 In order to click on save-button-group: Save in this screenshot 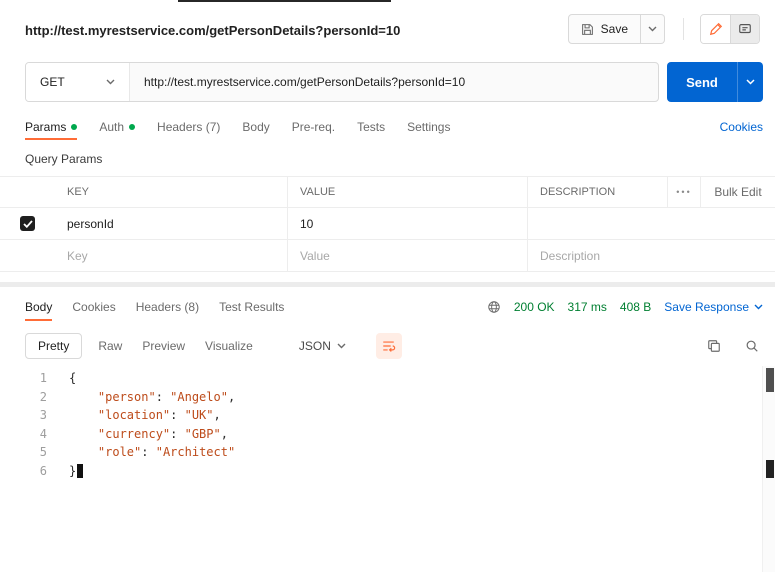, I will do `click(616, 29)`.